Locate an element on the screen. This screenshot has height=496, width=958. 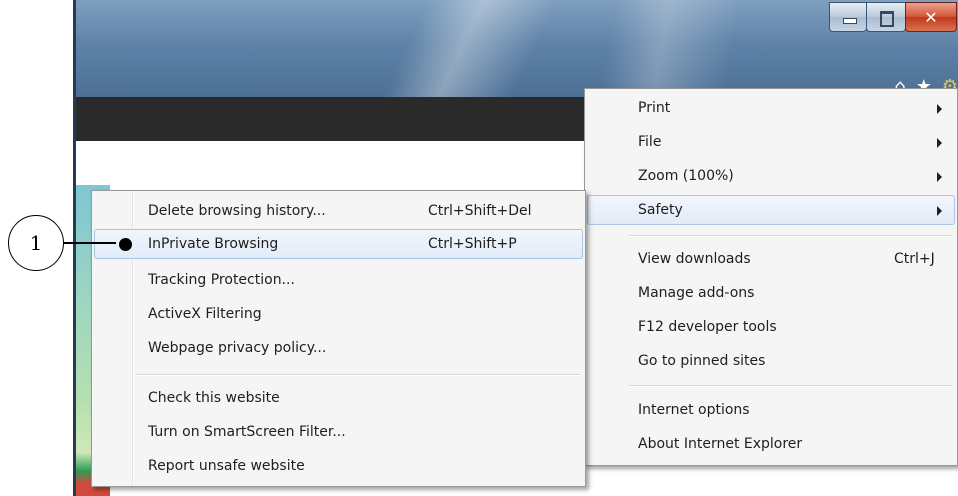
menu-item-check-this-website: Check this website is located at coordinates (338, 398).